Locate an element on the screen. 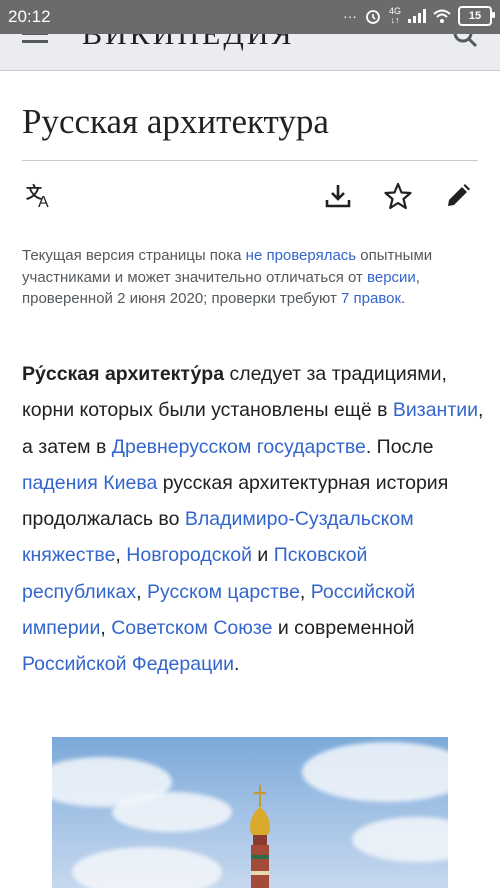  alarm-icon is located at coordinates (373, 17).